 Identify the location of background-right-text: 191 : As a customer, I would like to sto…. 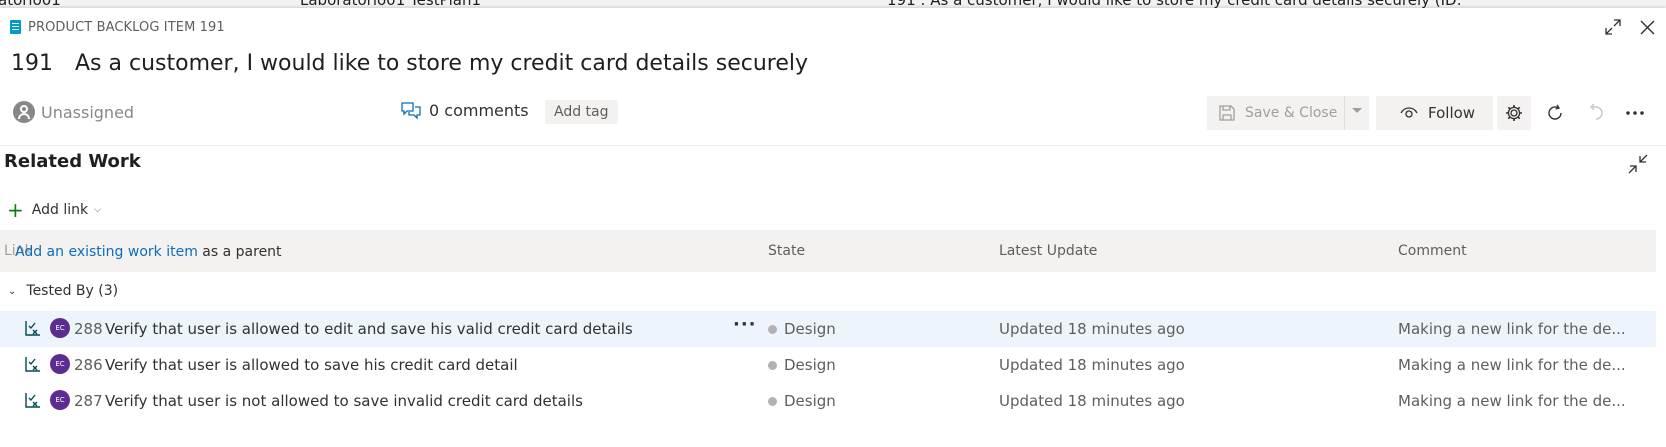
(1174, 4).